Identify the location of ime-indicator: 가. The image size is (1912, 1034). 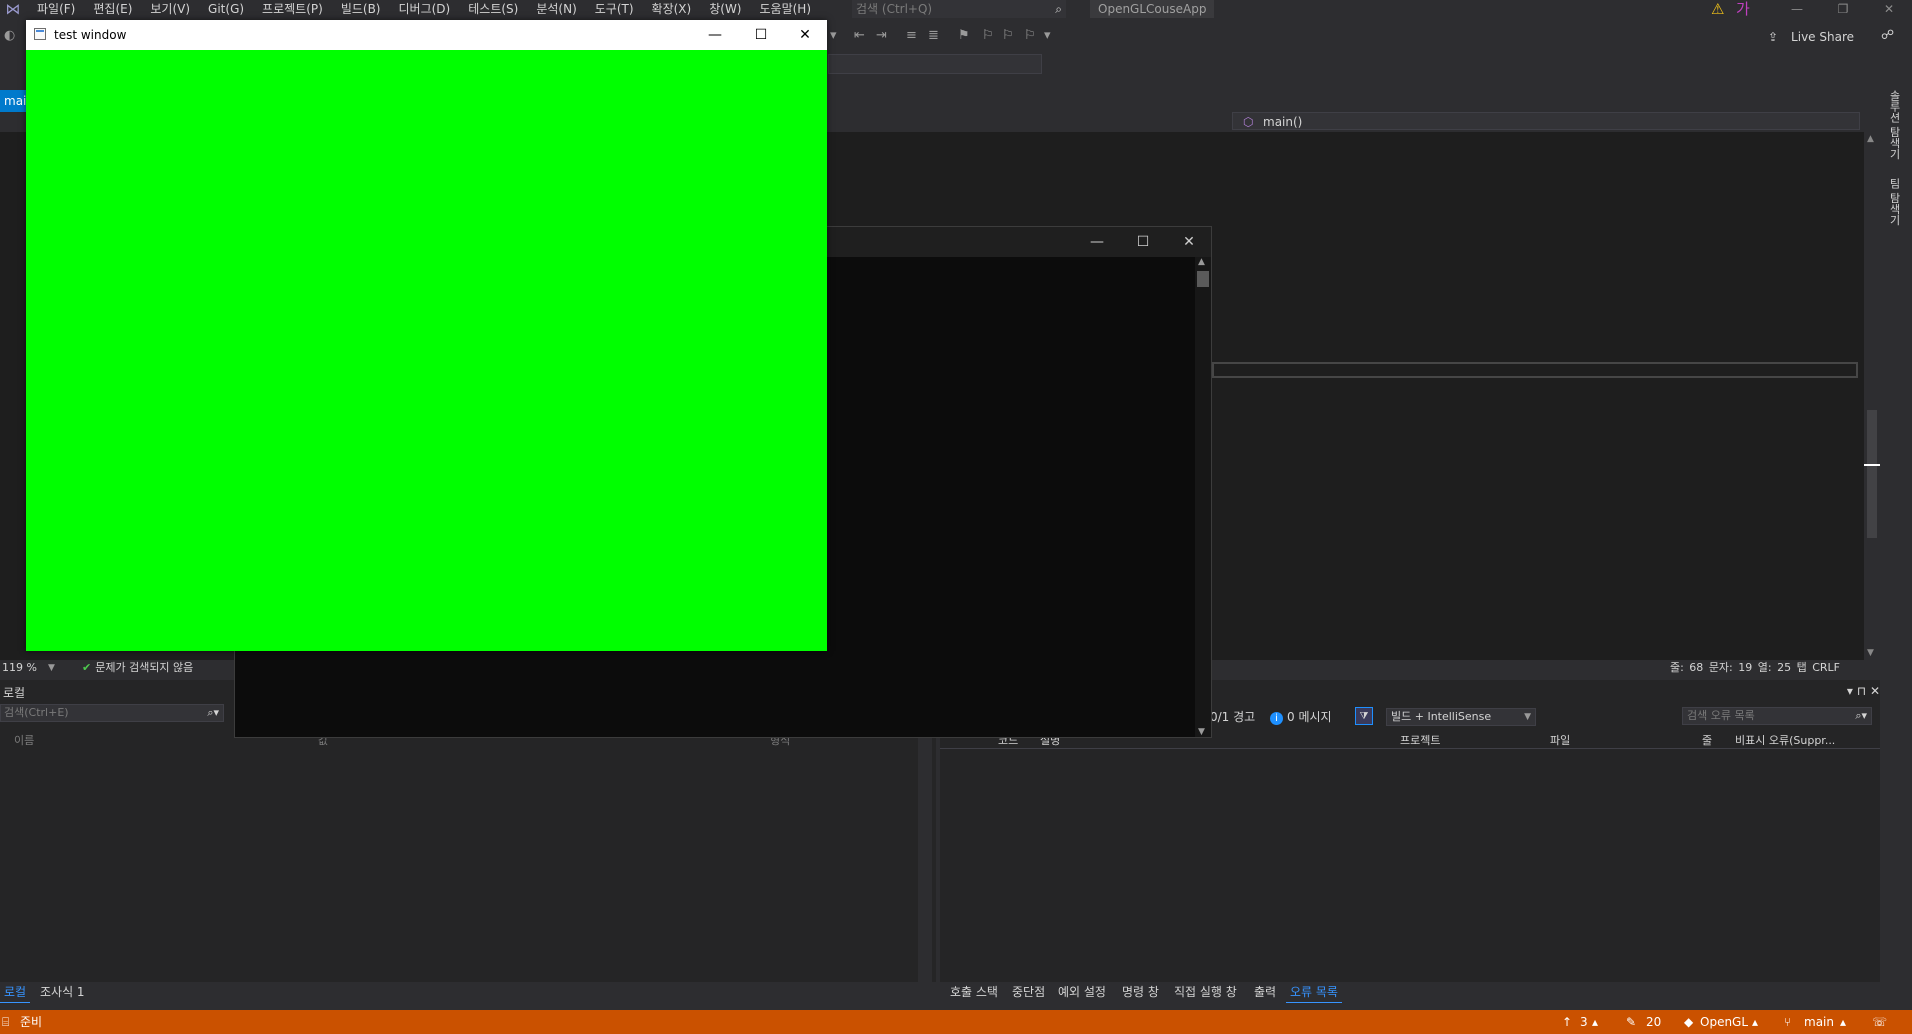
(1743, 9).